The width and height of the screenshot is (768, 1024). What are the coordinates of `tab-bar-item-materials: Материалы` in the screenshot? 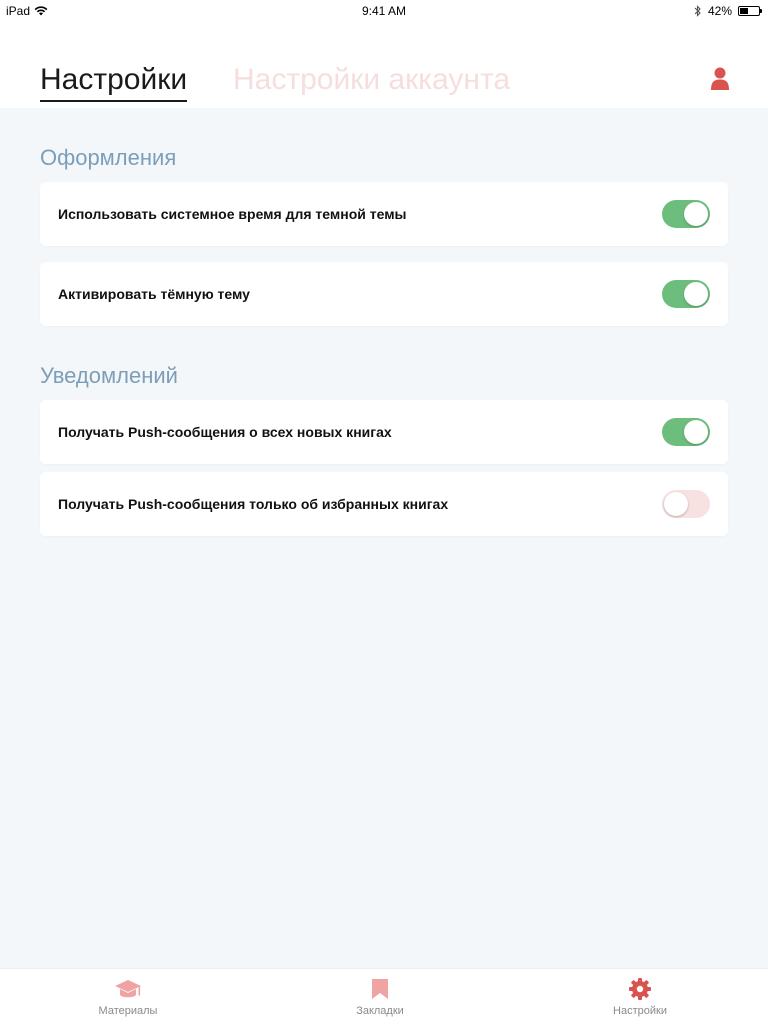 It's located at (128, 997).